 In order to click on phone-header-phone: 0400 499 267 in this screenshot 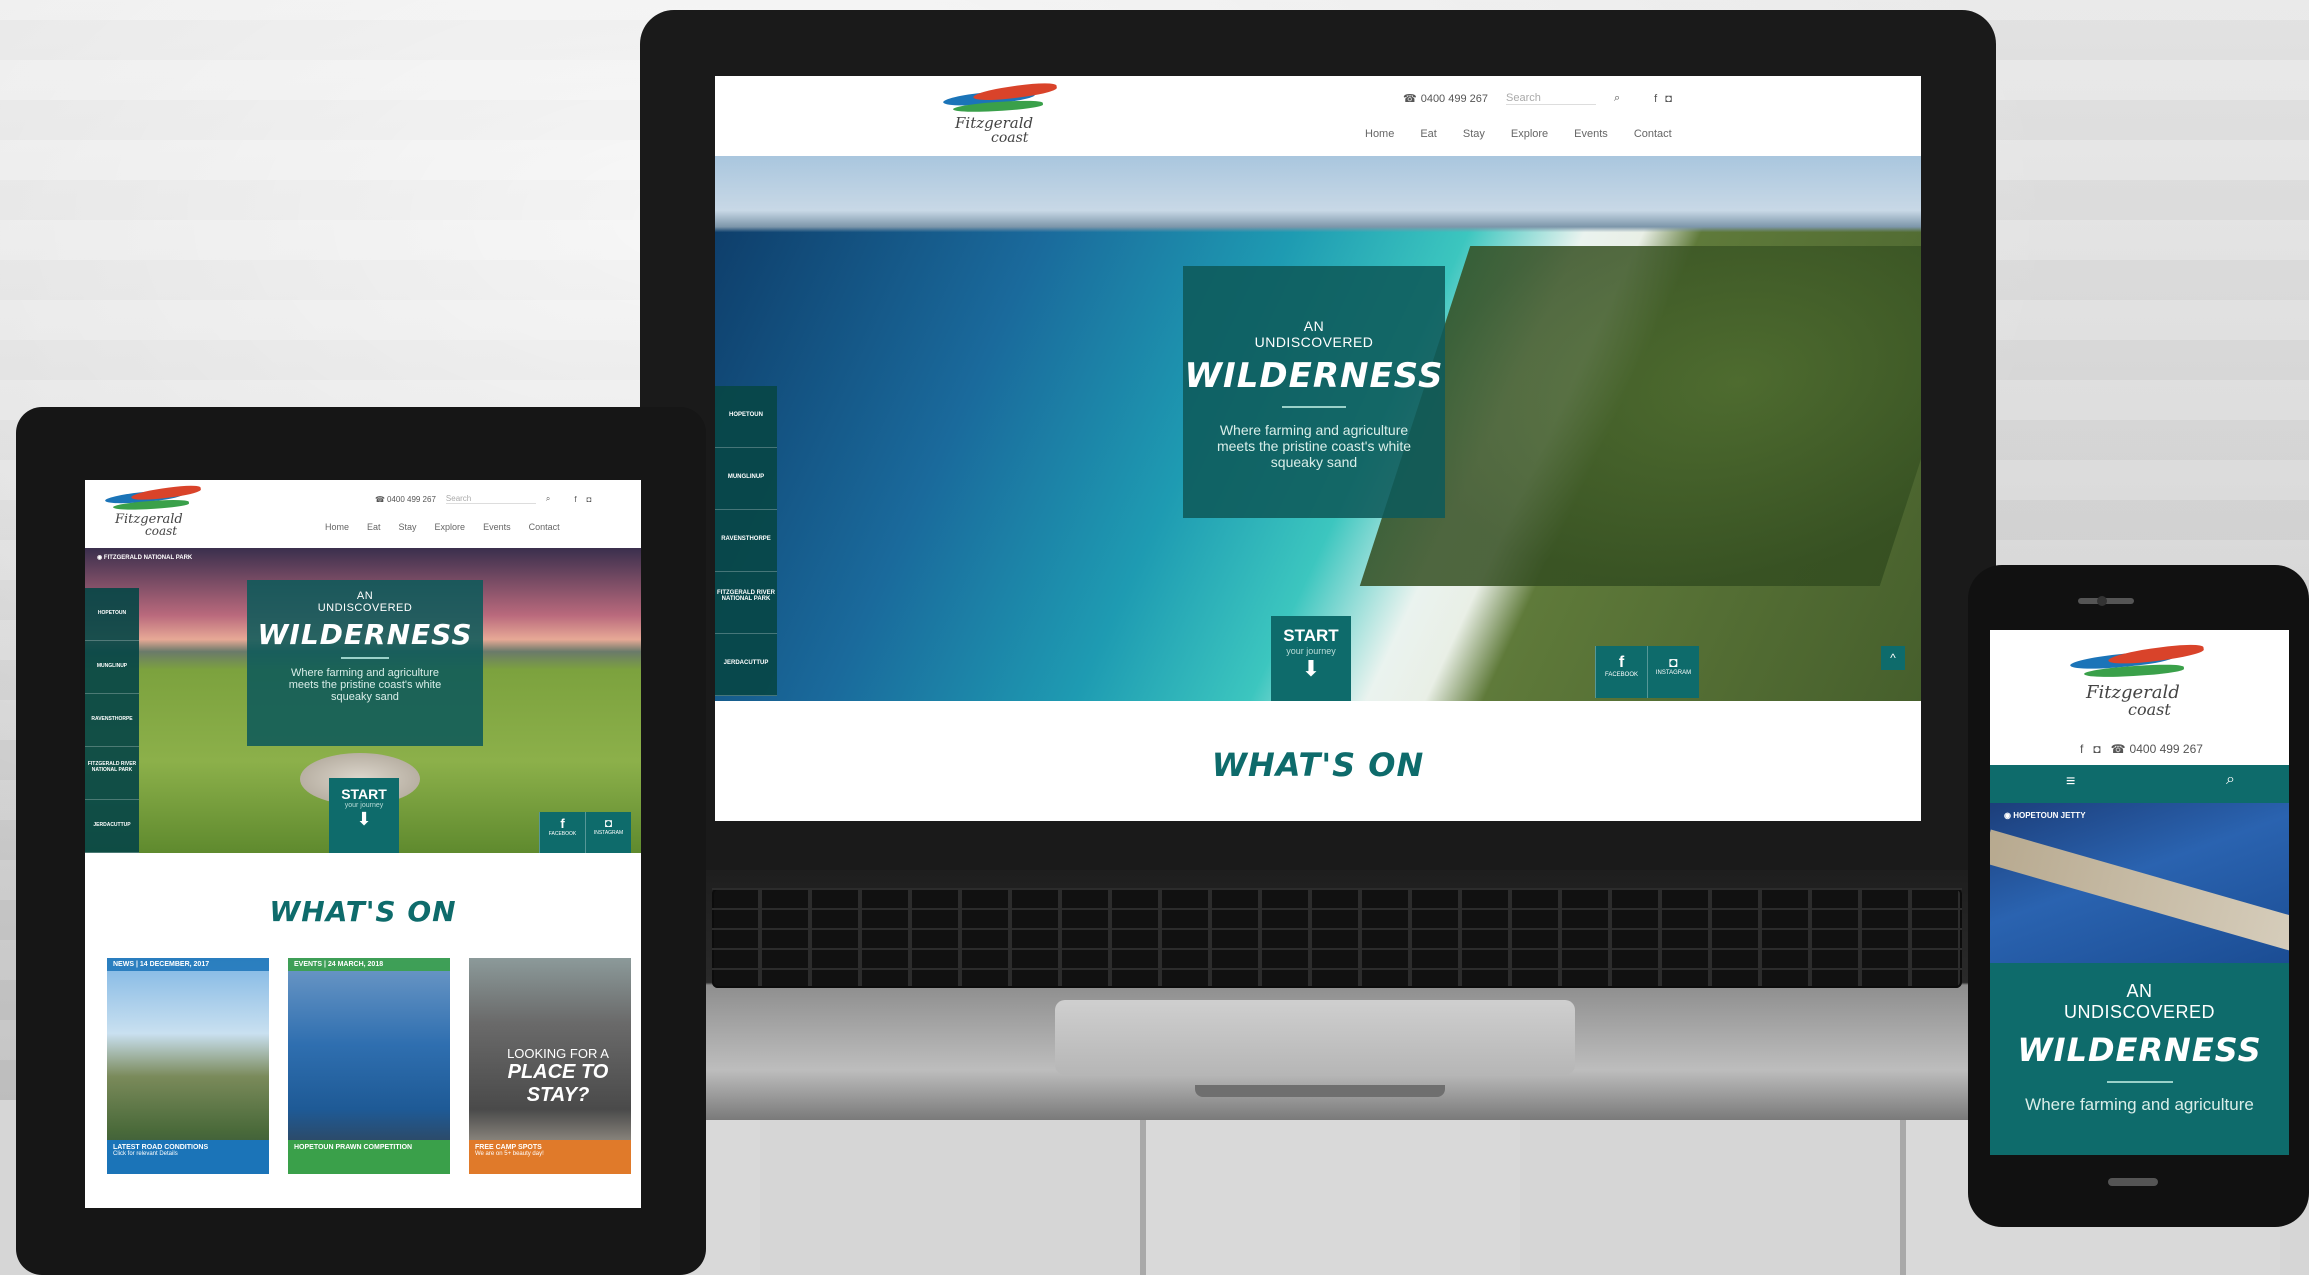, I will do `click(2166, 749)`.